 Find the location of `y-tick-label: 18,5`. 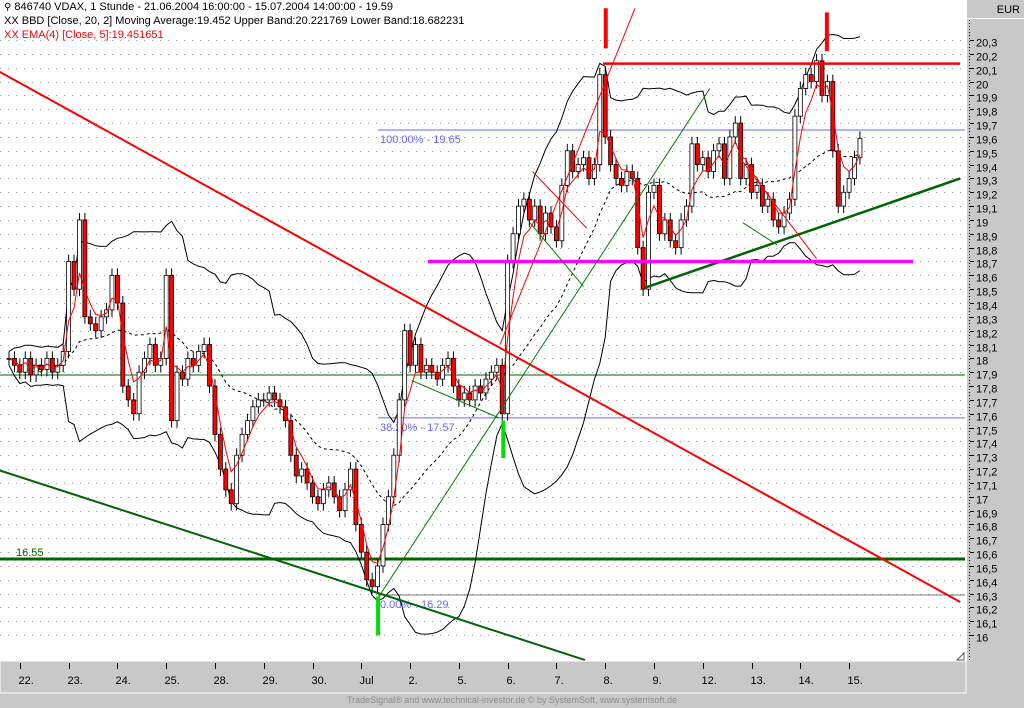

y-tick-label: 18,5 is located at coordinates (986, 293).